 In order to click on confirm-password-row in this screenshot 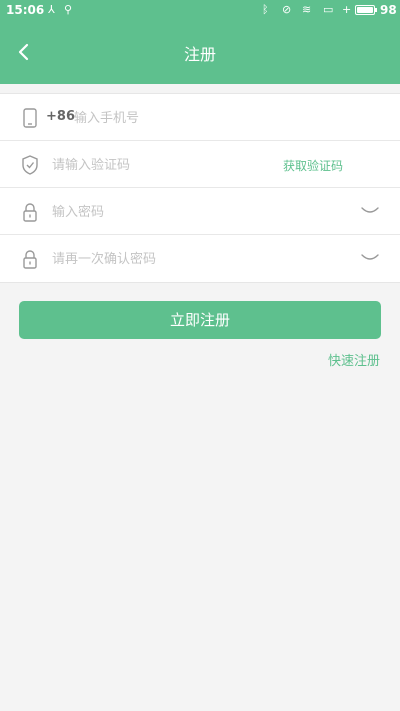, I will do `click(200, 258)`.